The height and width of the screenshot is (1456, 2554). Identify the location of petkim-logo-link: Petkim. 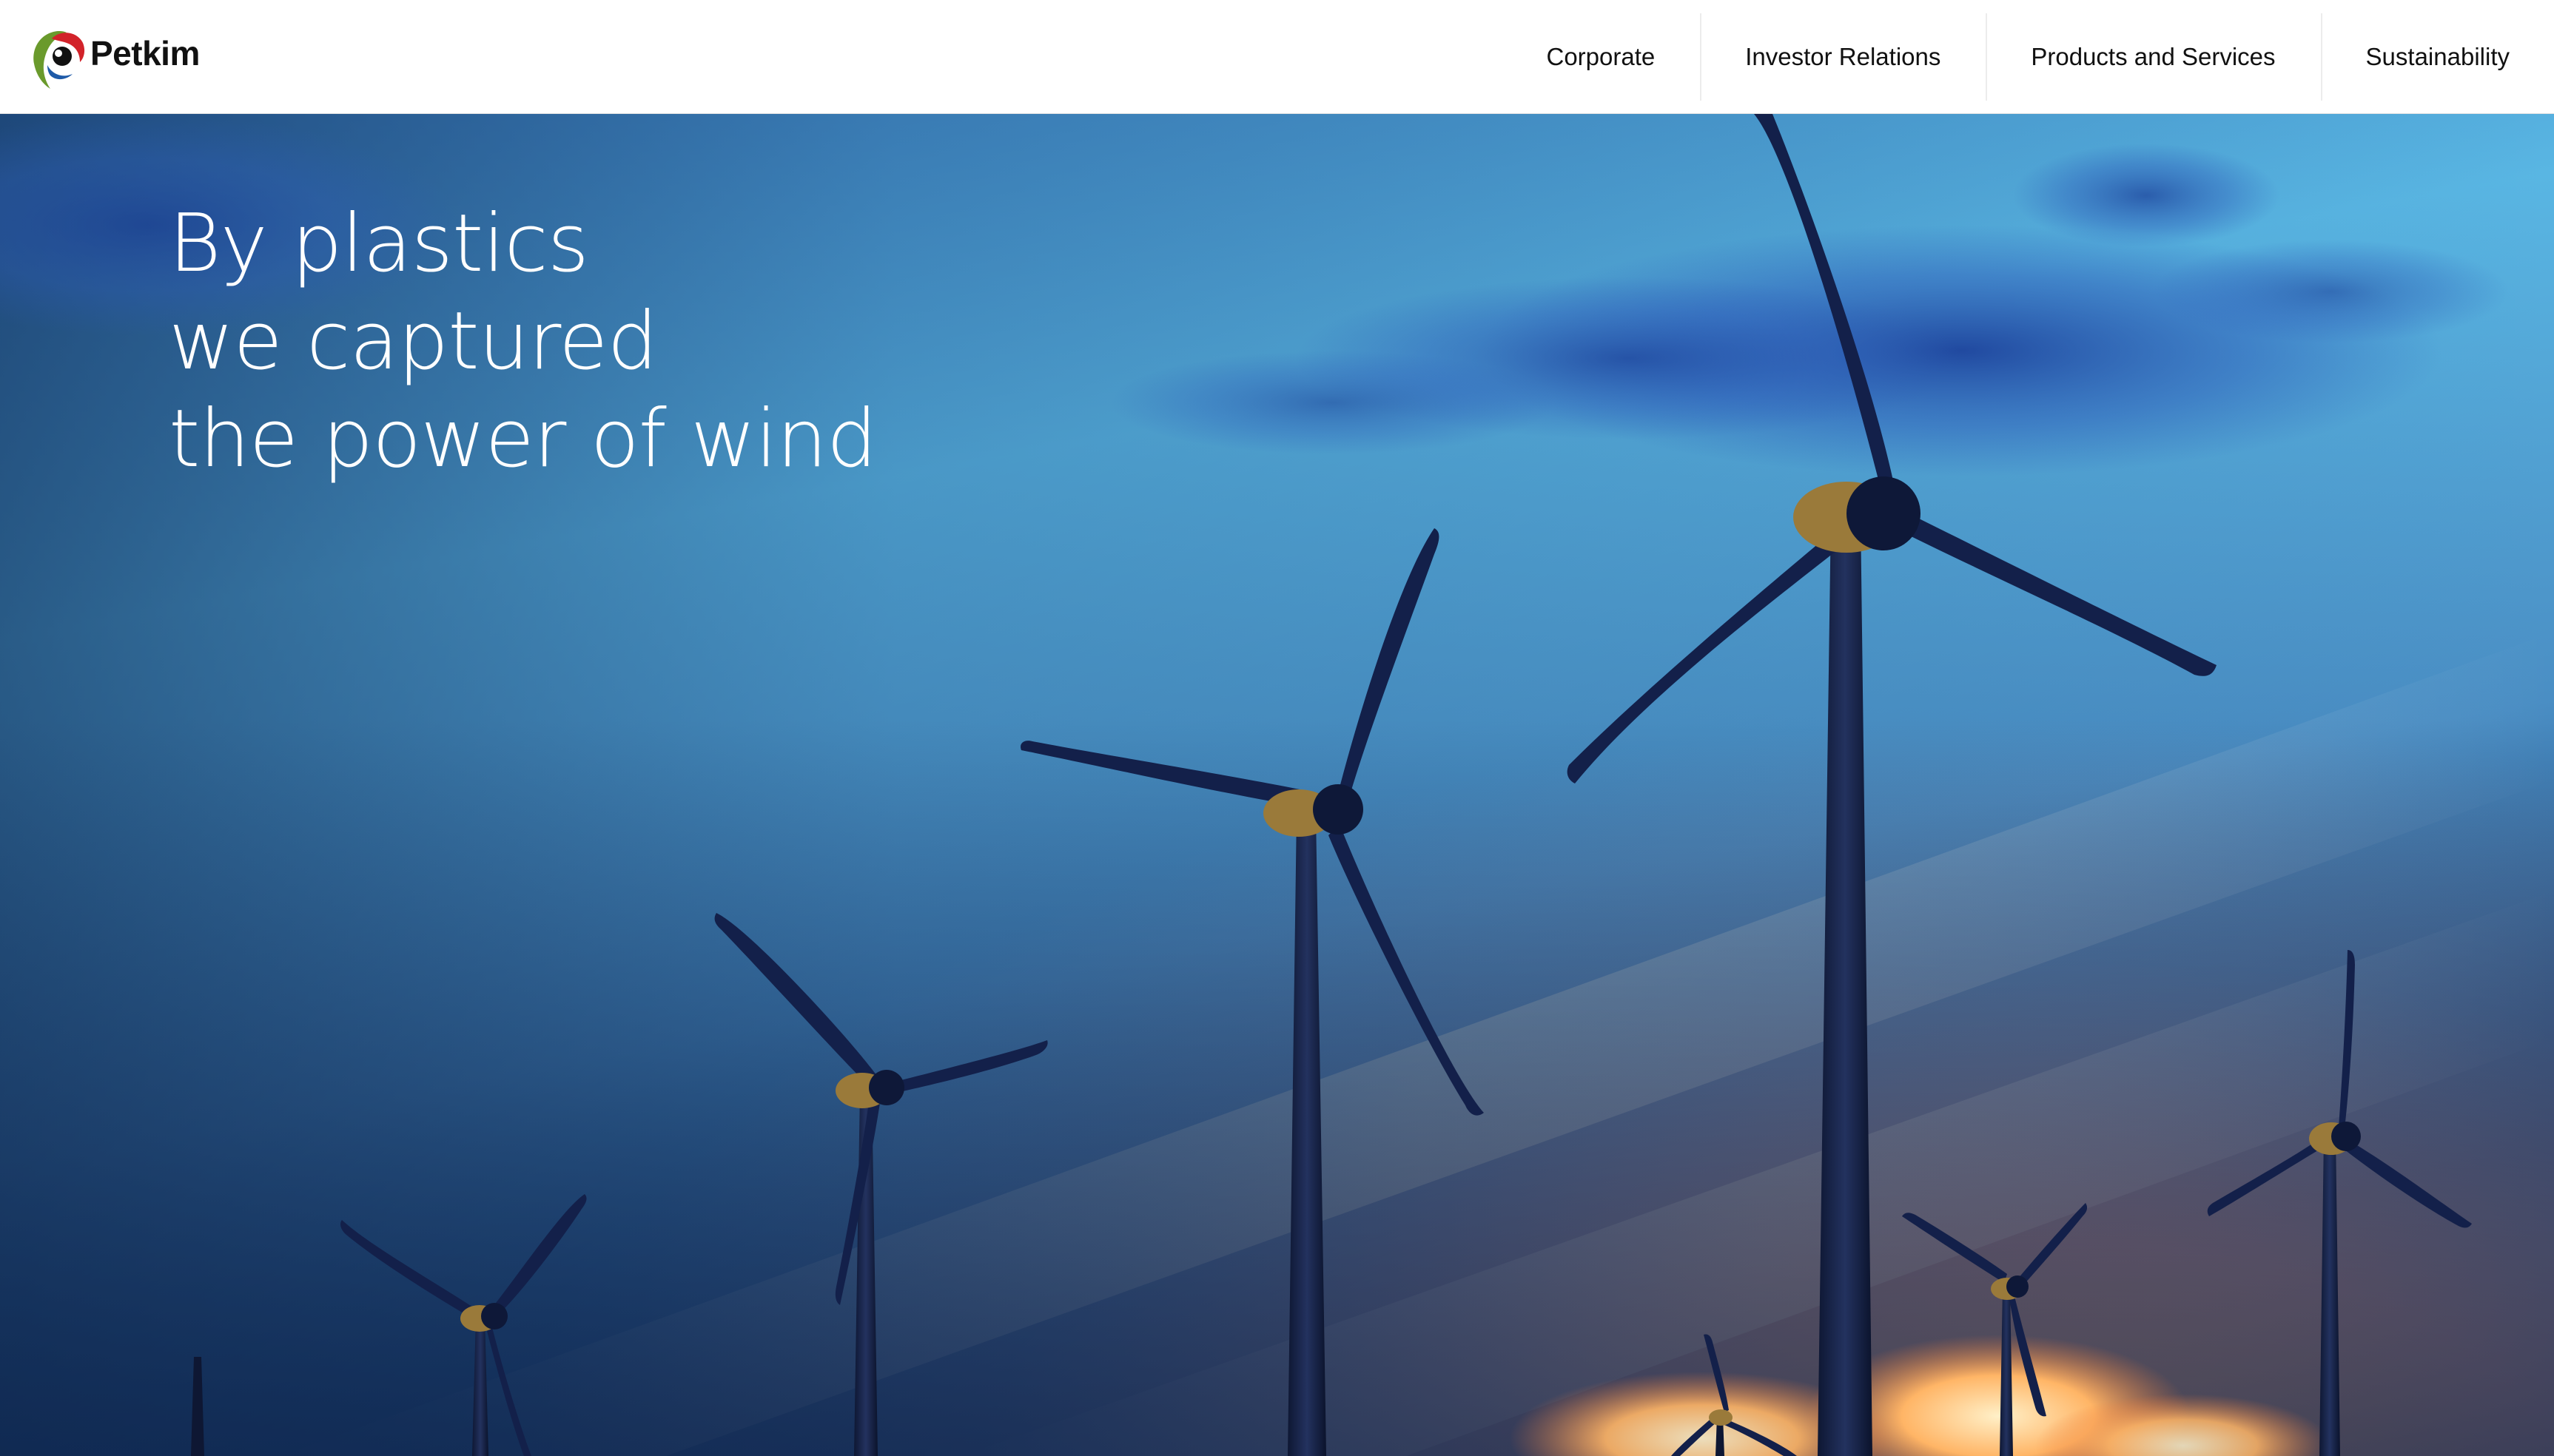
(115, 59).